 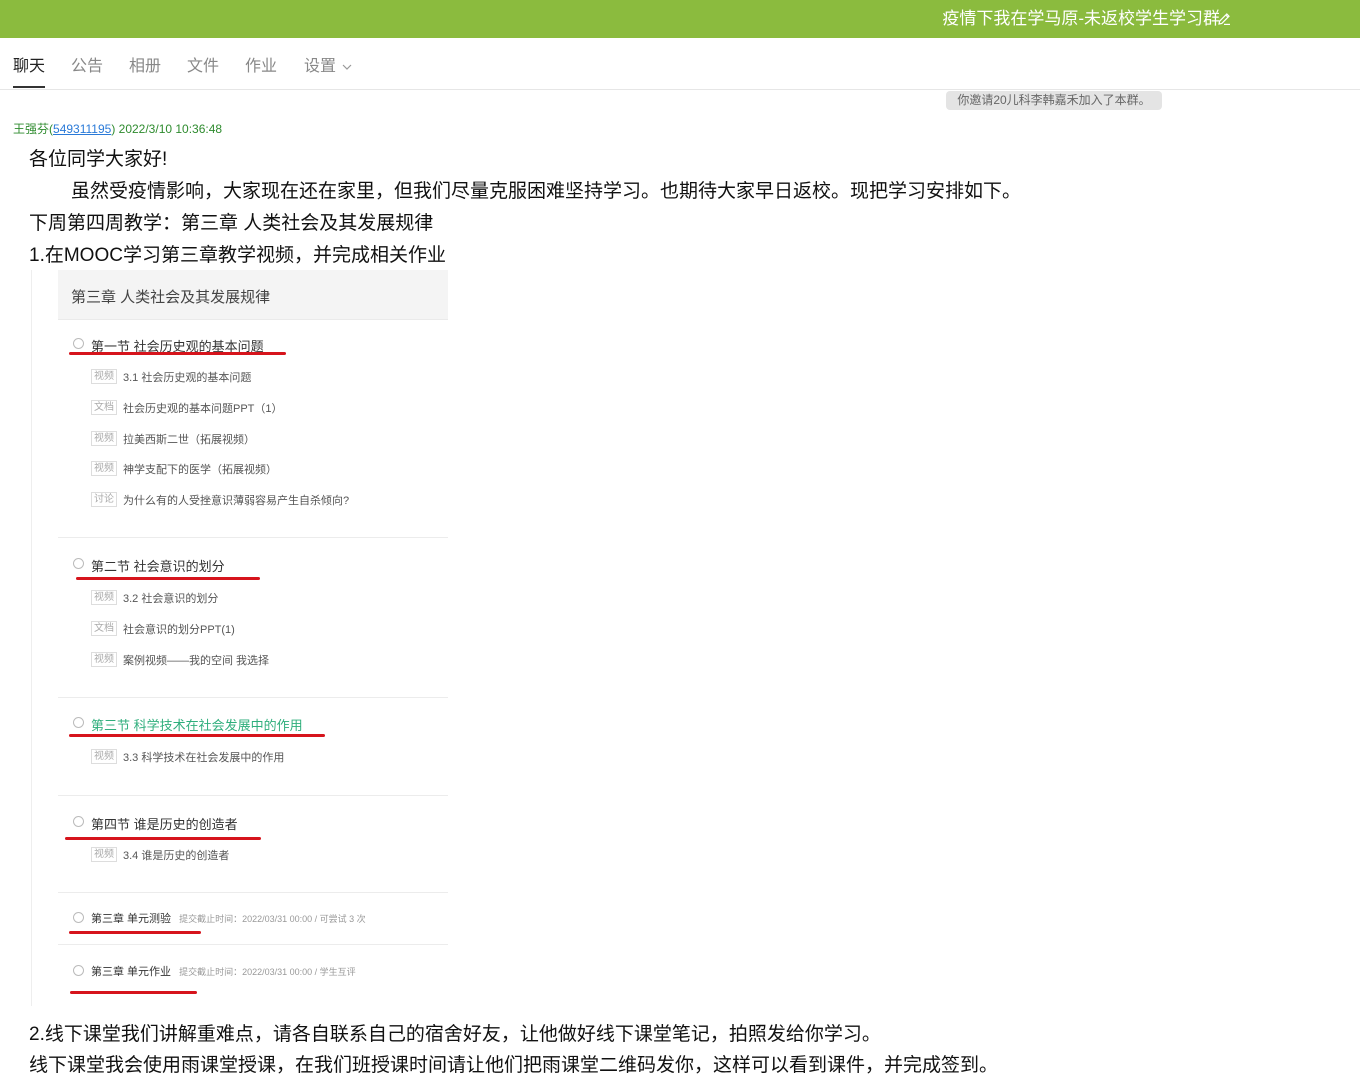 I want to click on chapter-title: 第三章 人类社会及其发展规律, so click(x=171, y=297).